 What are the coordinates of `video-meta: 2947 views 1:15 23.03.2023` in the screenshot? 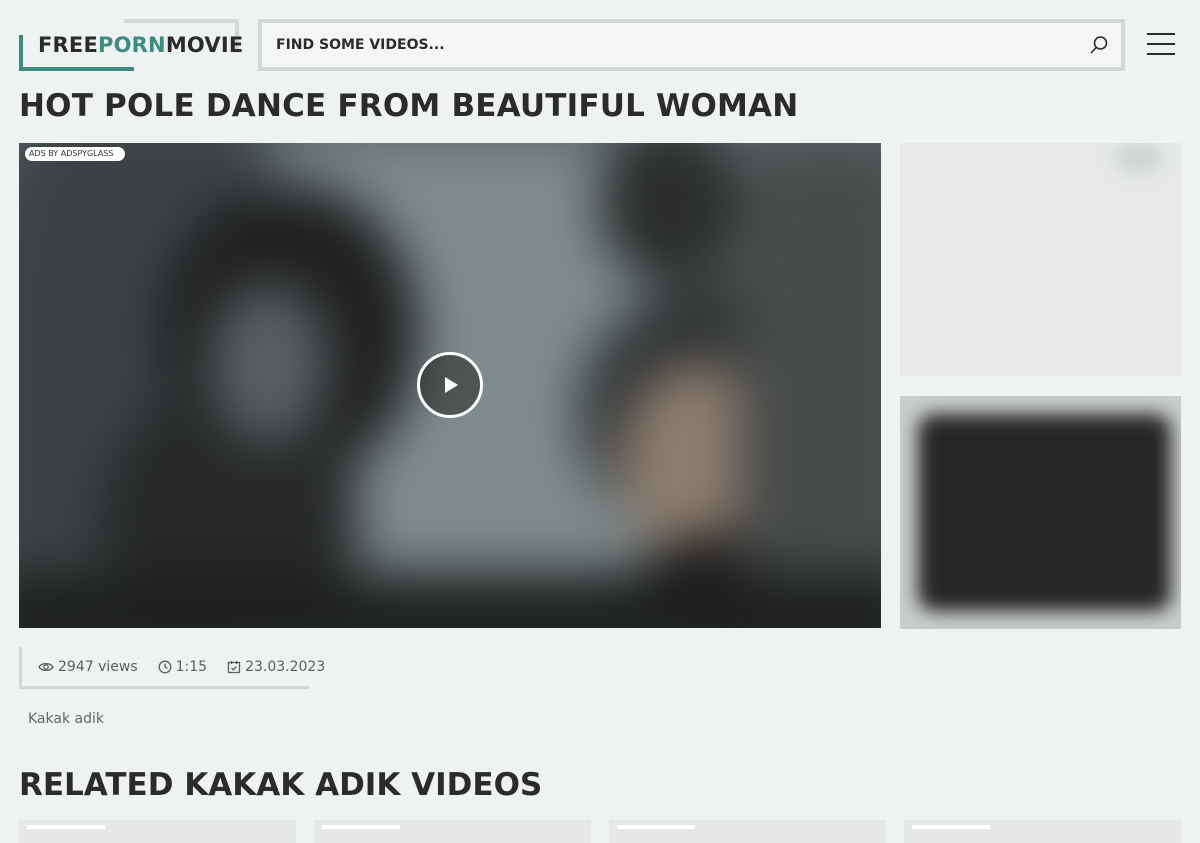 It's located at (172, 668).